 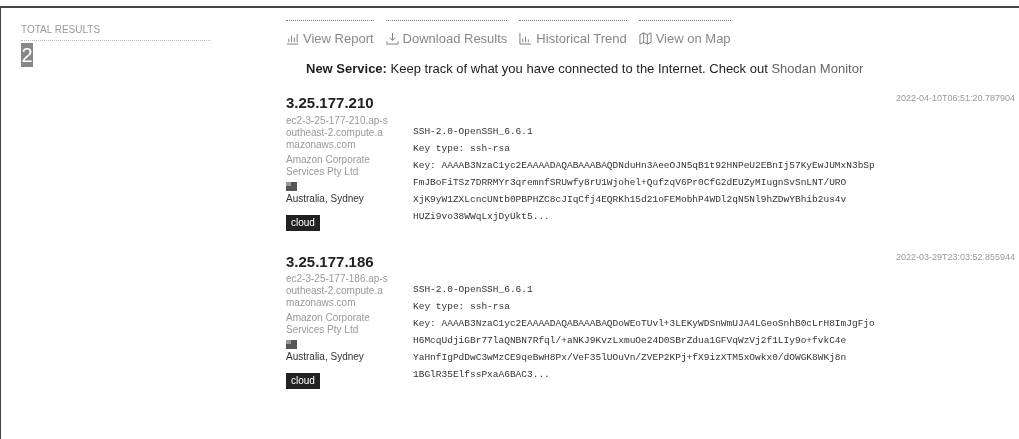 What do you see at coordinates (585, 68) in the screenshot?
I see `service-announcement: New Service: Keep track of what you have connected to the Internet. Check out Shodan Monitor` at bounding box center [585, 68].